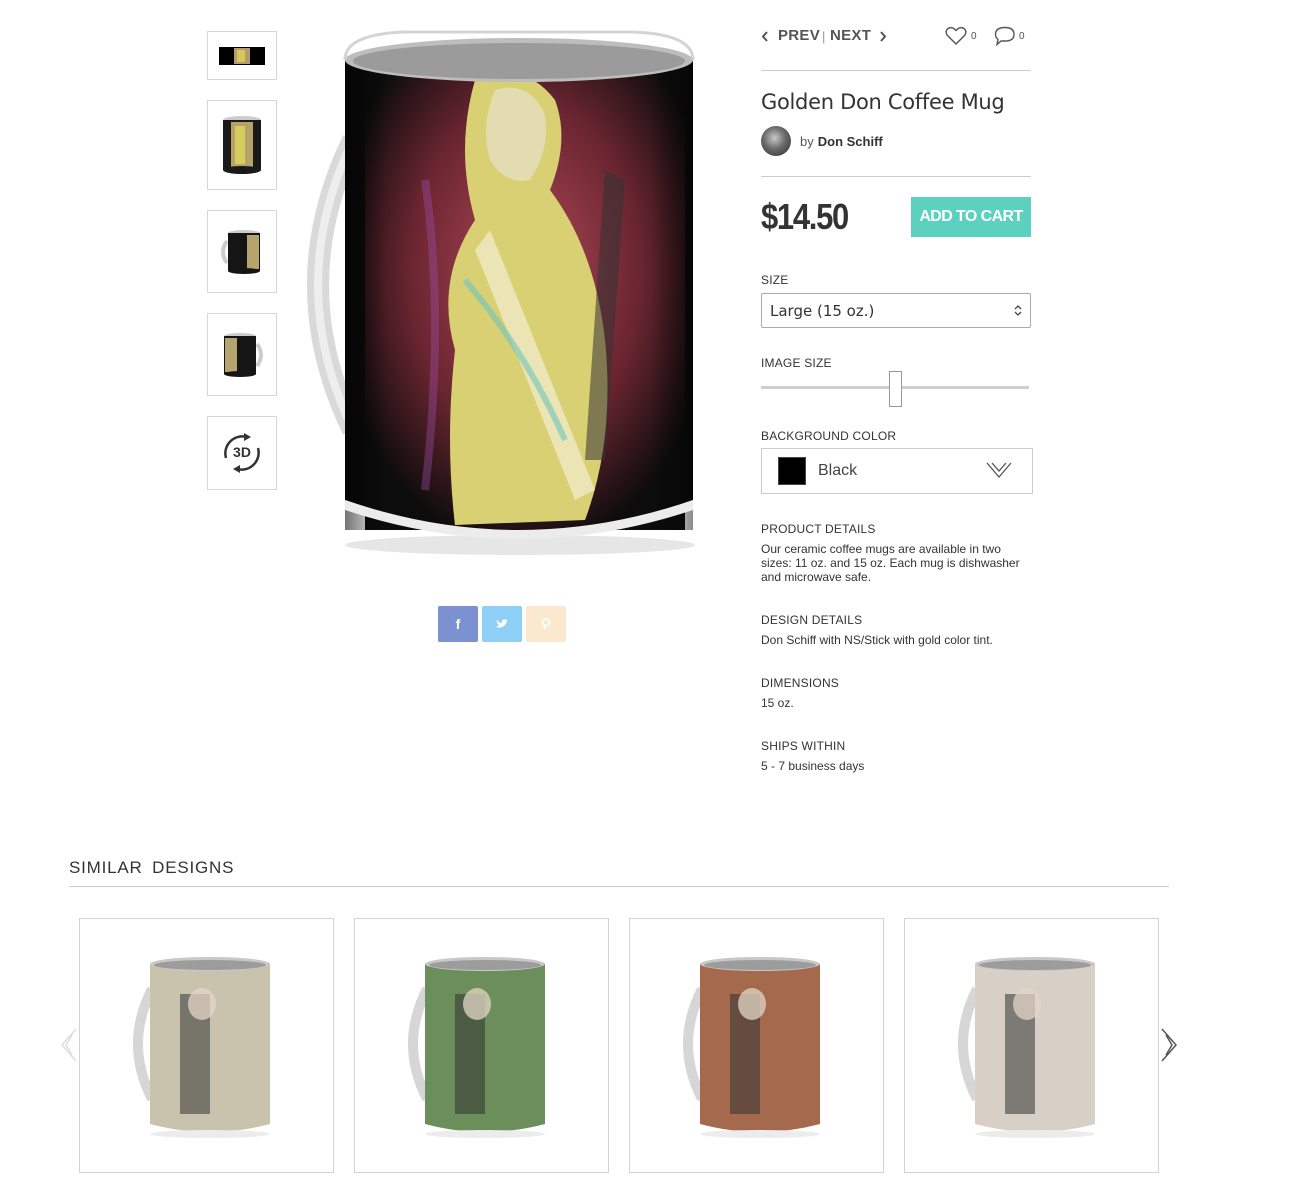 This screenshot has width=1293, height=1193. I want to click on heart-icon, so click(956, 36).